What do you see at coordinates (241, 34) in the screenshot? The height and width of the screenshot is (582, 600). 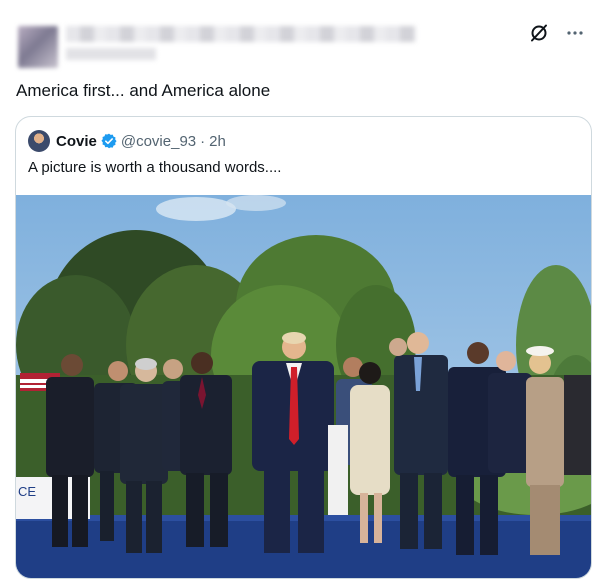 I see `blurred-display-name` at bounding box center [241, 34].